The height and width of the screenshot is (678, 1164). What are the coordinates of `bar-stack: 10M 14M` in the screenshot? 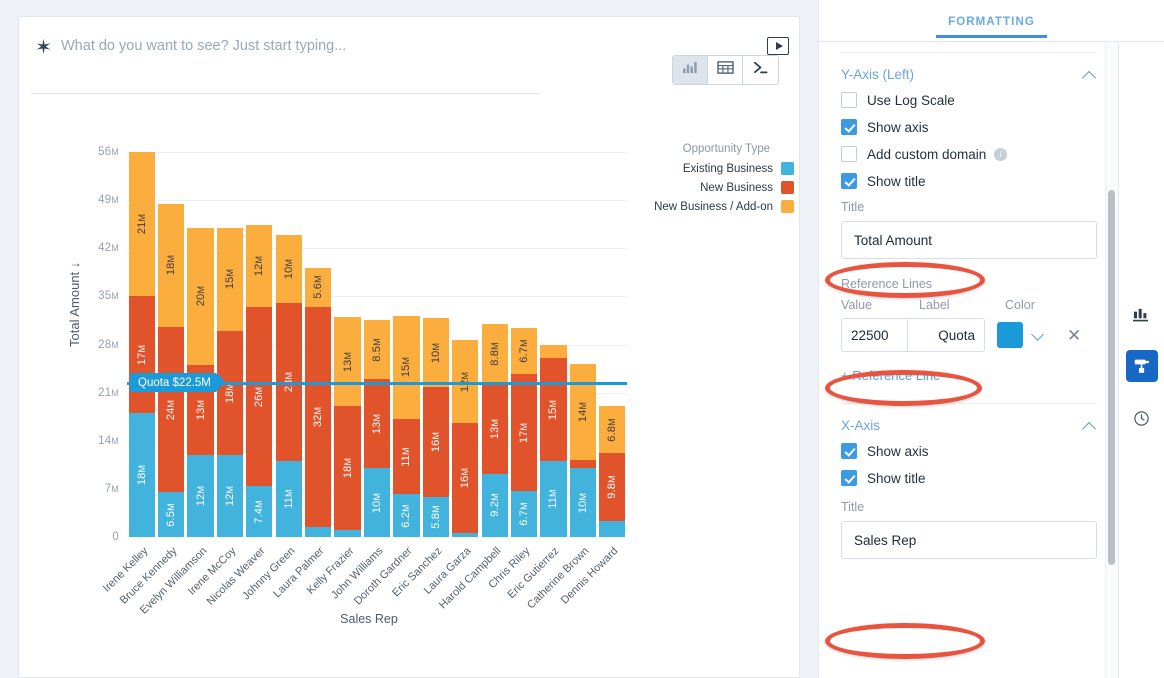 It's located at (582, 450).